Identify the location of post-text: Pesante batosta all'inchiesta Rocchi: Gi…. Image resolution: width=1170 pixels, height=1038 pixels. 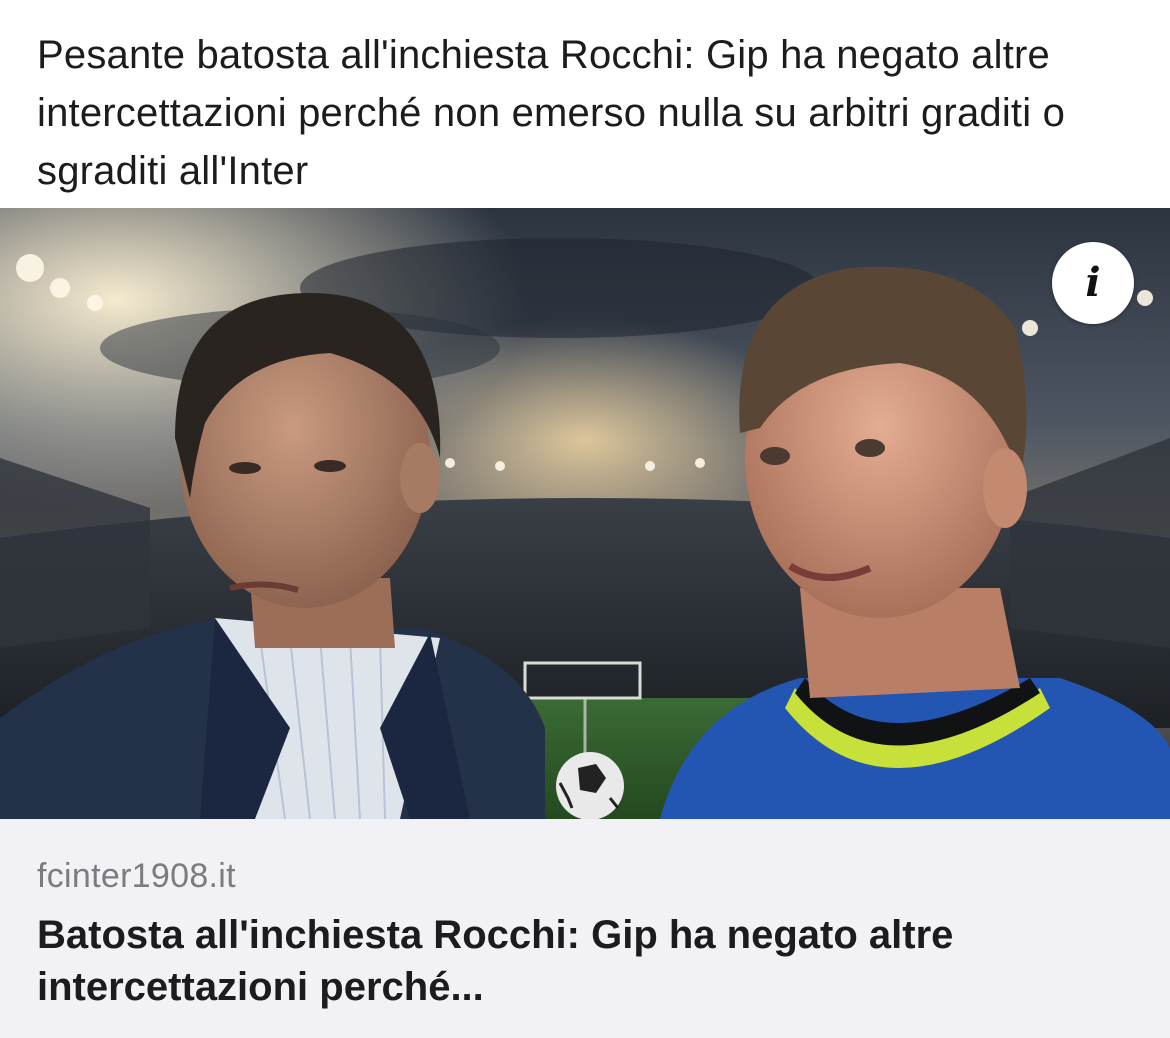
(551, 113).